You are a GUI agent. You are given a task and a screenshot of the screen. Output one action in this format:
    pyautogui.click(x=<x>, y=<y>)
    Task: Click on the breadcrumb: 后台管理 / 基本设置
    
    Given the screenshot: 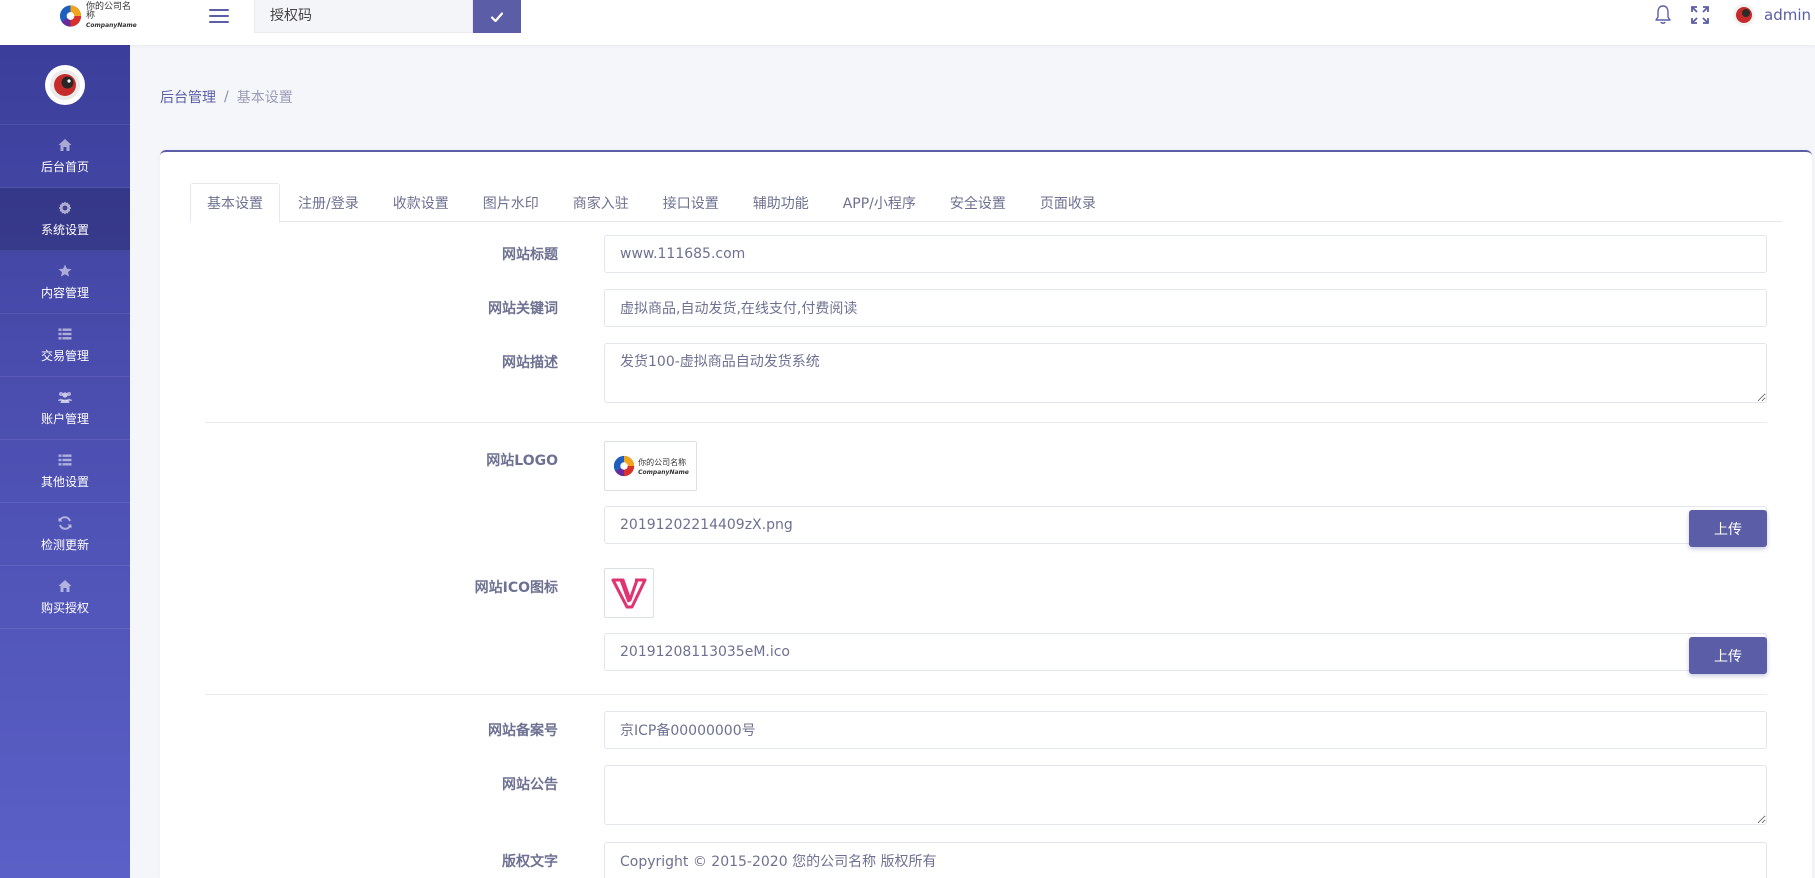 What is the action you would take?
    pyautogui.click(x=226, y=97)
    